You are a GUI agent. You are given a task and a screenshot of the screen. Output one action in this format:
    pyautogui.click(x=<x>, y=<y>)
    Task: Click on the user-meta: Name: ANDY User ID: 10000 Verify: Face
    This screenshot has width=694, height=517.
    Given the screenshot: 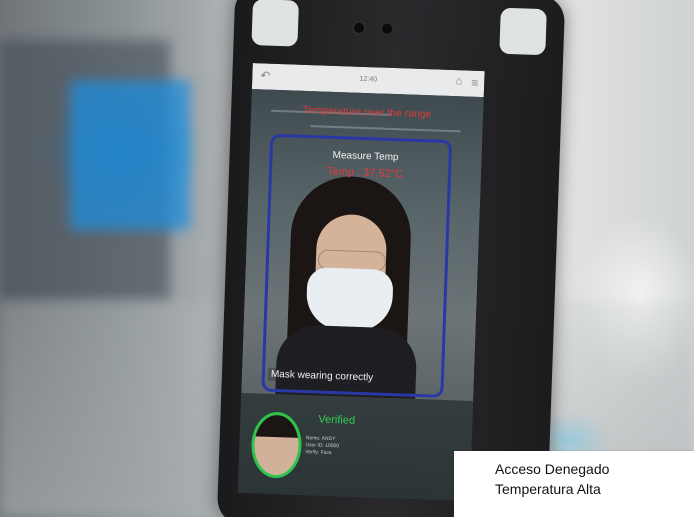 What is the action you would take?
    pyautogui.click(x=322, y=446)
    